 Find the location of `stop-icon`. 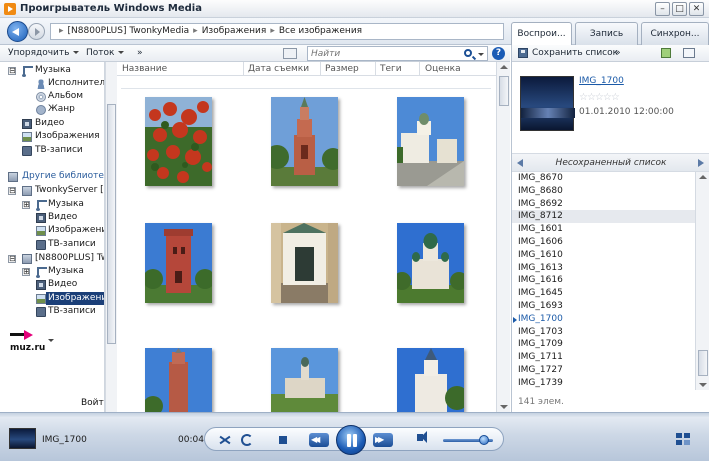

stop-icon is located at coordinates (283, 440).